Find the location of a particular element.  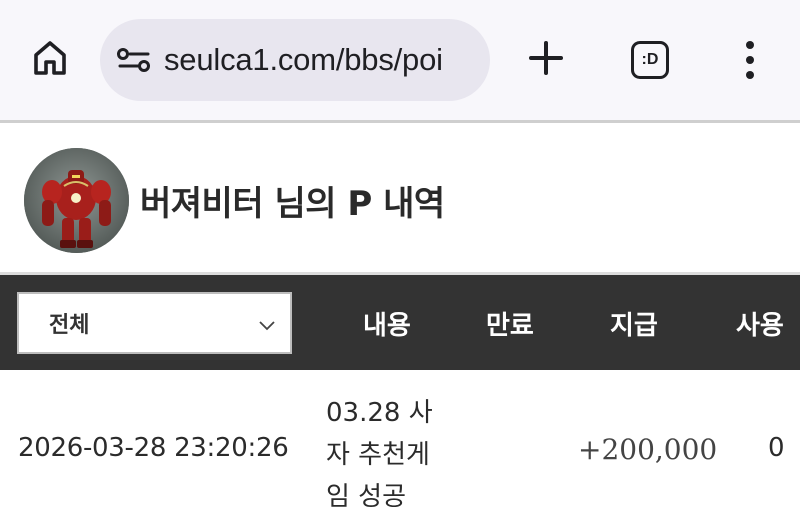

avatar is located at coordinates (76, 200).